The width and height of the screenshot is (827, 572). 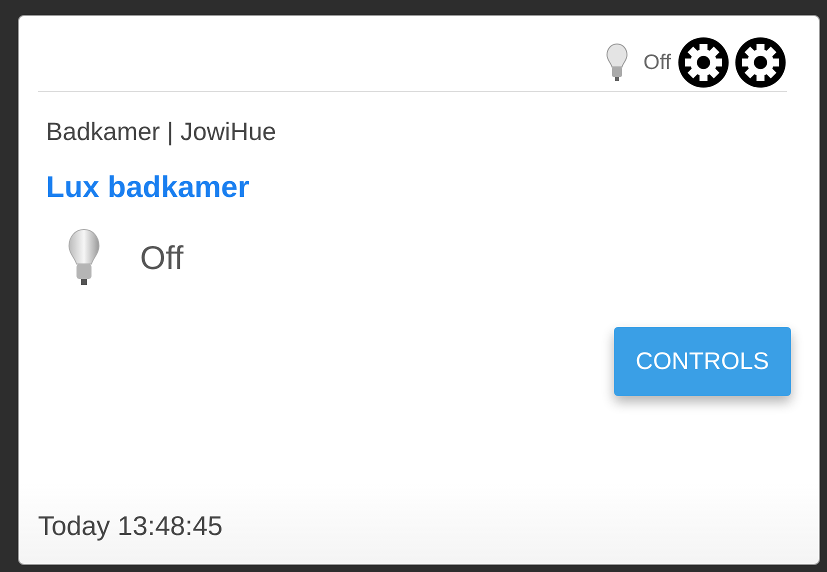 What do you see at coordinates (131, 526) in the screenshot?
I see `last-update-time: Today 13:48:45` at bounding box center [131, 526].